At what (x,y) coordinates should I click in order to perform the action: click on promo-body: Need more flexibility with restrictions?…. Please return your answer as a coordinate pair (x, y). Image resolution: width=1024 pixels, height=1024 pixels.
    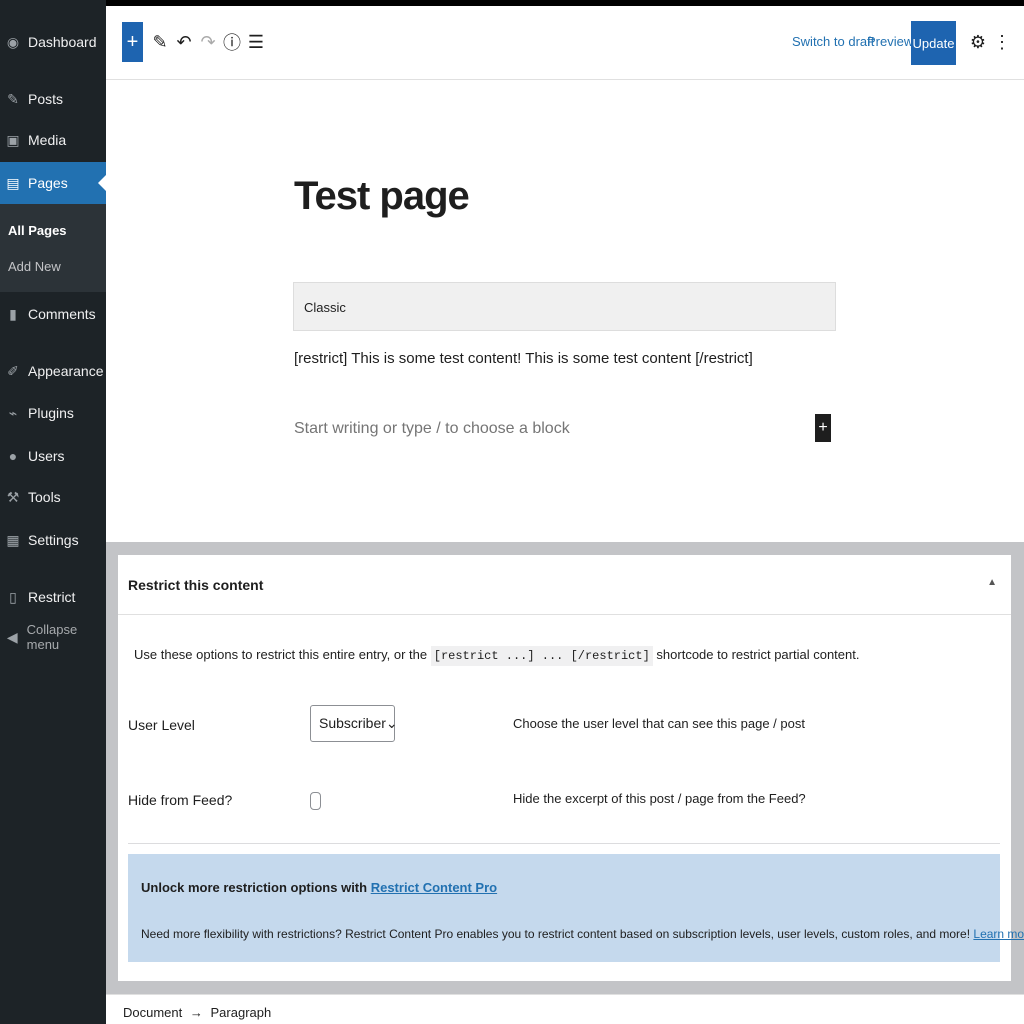
    Looking at the image, I should click on (556, 934).